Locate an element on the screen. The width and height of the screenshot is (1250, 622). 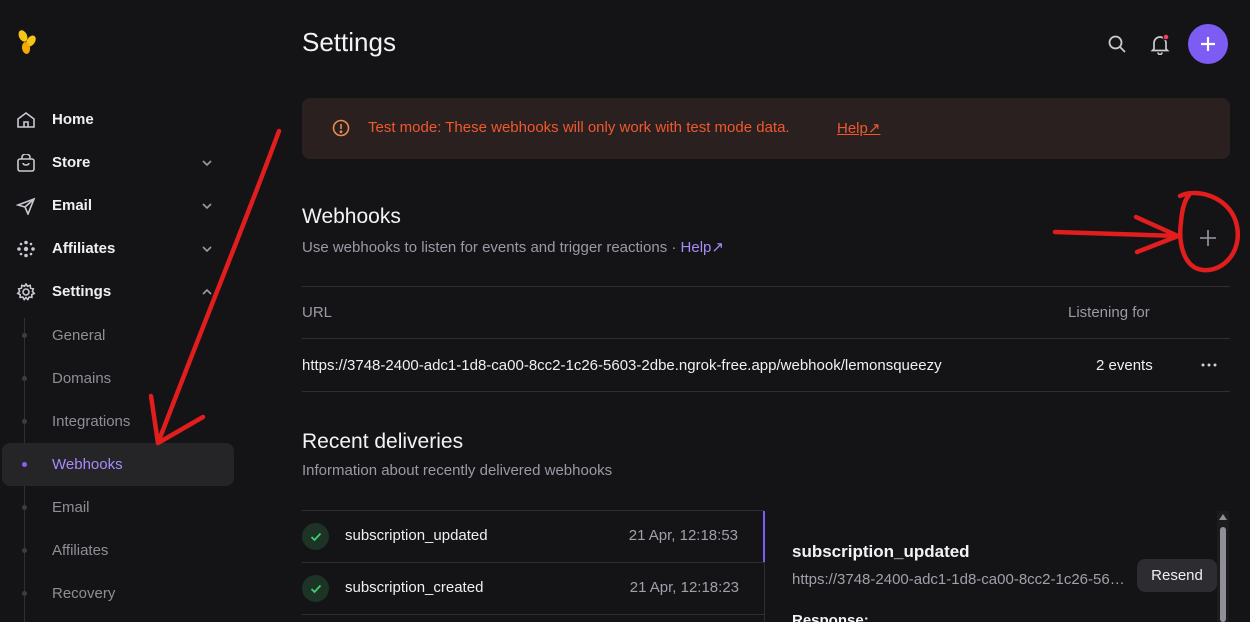
sidebar-subitem-label: Email is located at coordinates (71, 507).